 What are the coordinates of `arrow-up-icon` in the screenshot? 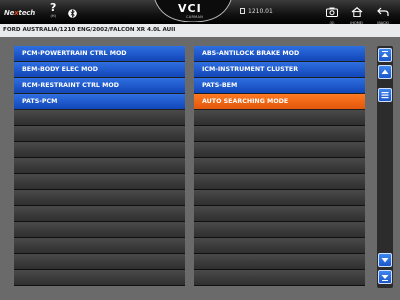 It's located at (385, 71).